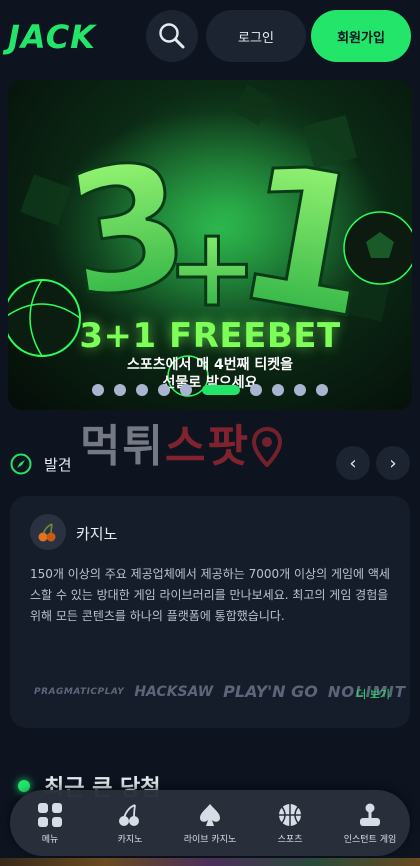 The image size is (420, 866). Describe the element at coordinates (270, 691) in the screenshot. I see `provider-logo: PLAY'N GO` at that location.